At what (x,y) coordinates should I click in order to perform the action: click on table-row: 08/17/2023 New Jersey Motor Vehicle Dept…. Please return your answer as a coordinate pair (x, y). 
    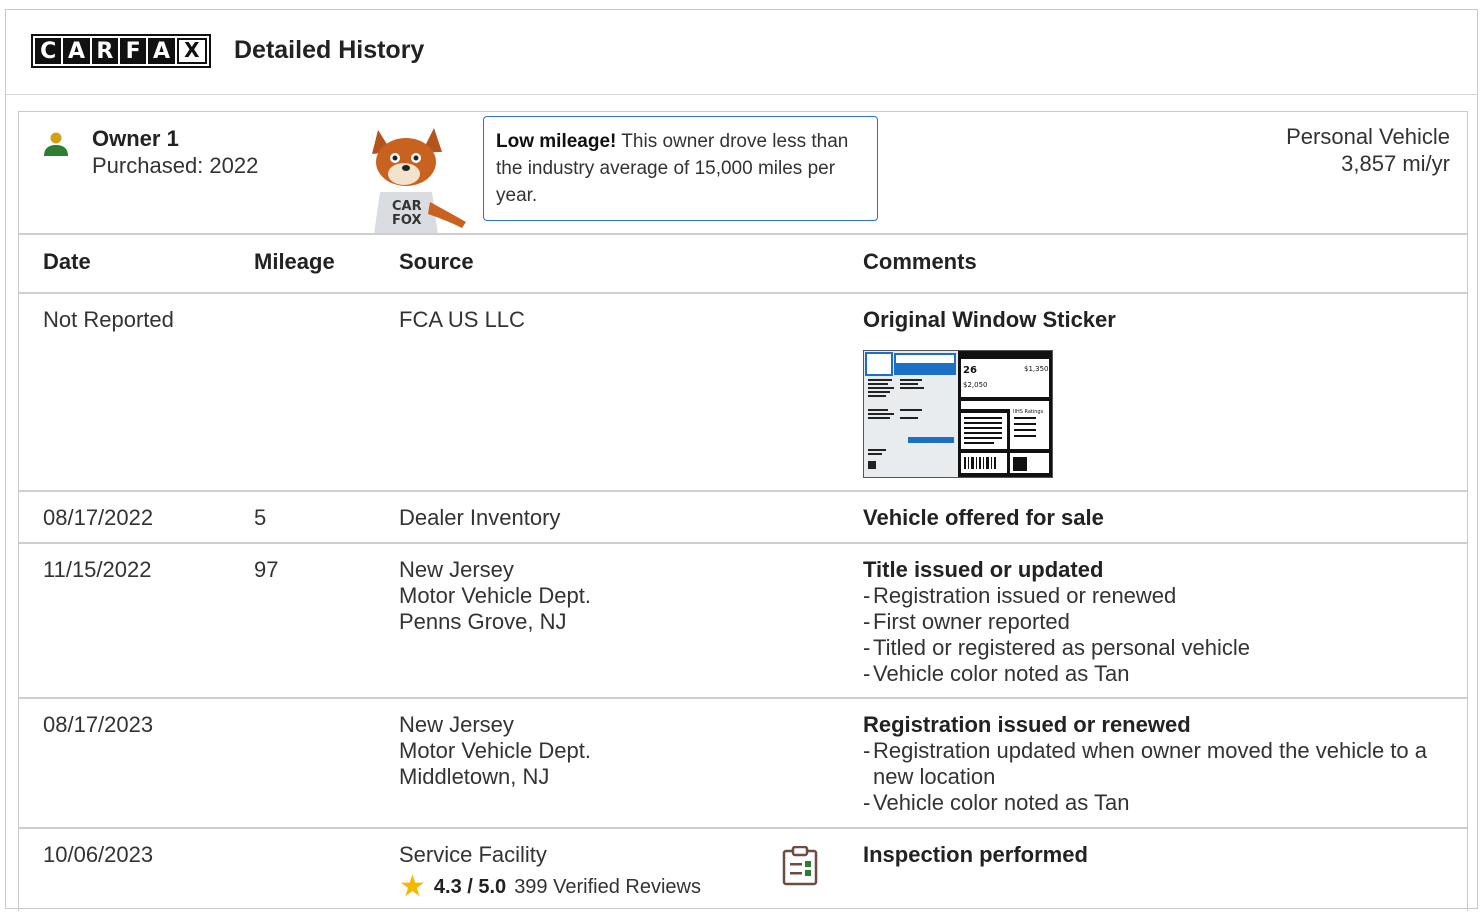
    Looking at the image, I should click on (743, 764).